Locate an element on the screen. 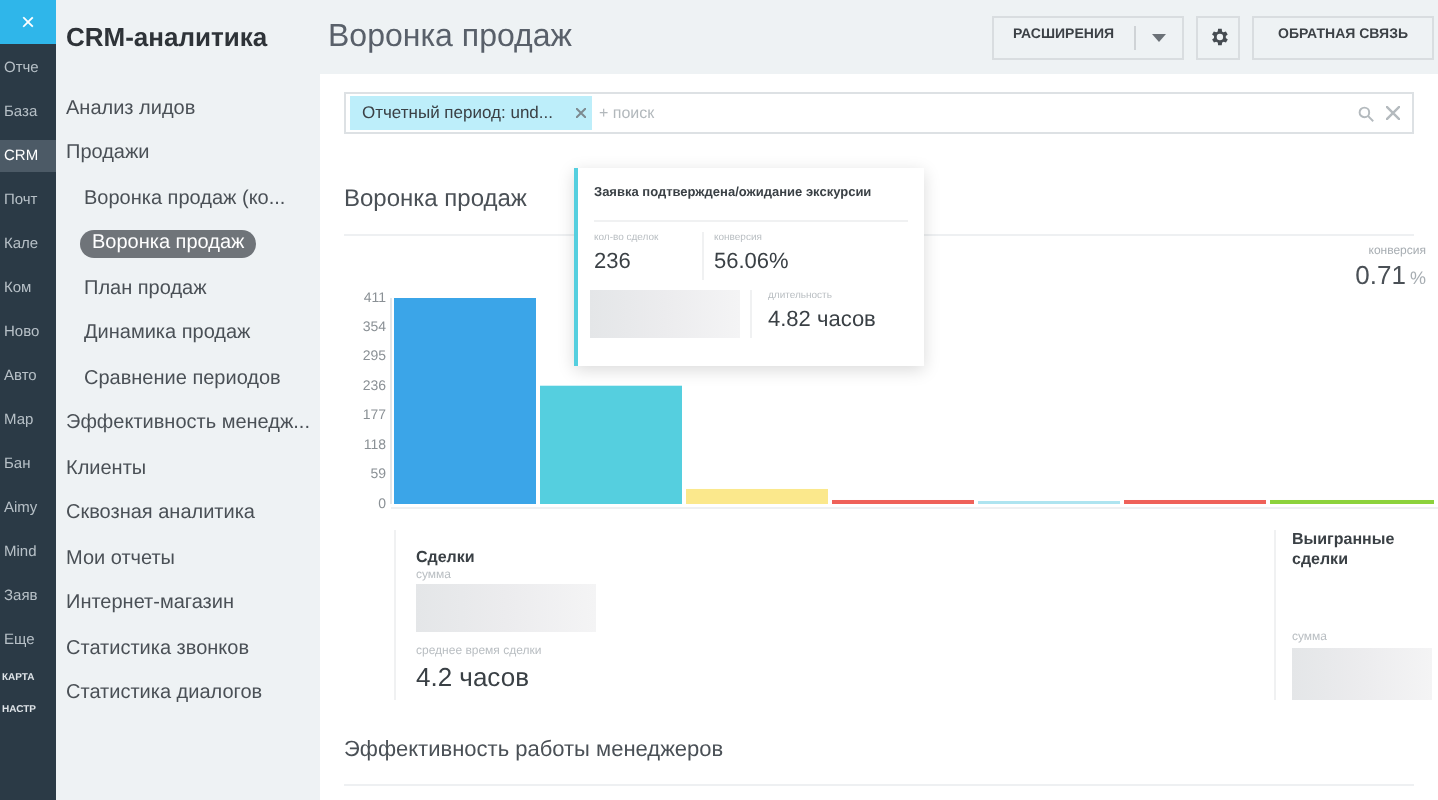 This screenshot has width=1438, height=800. sidebar-item: Динамика продаж is located at coordinates (167, 334).